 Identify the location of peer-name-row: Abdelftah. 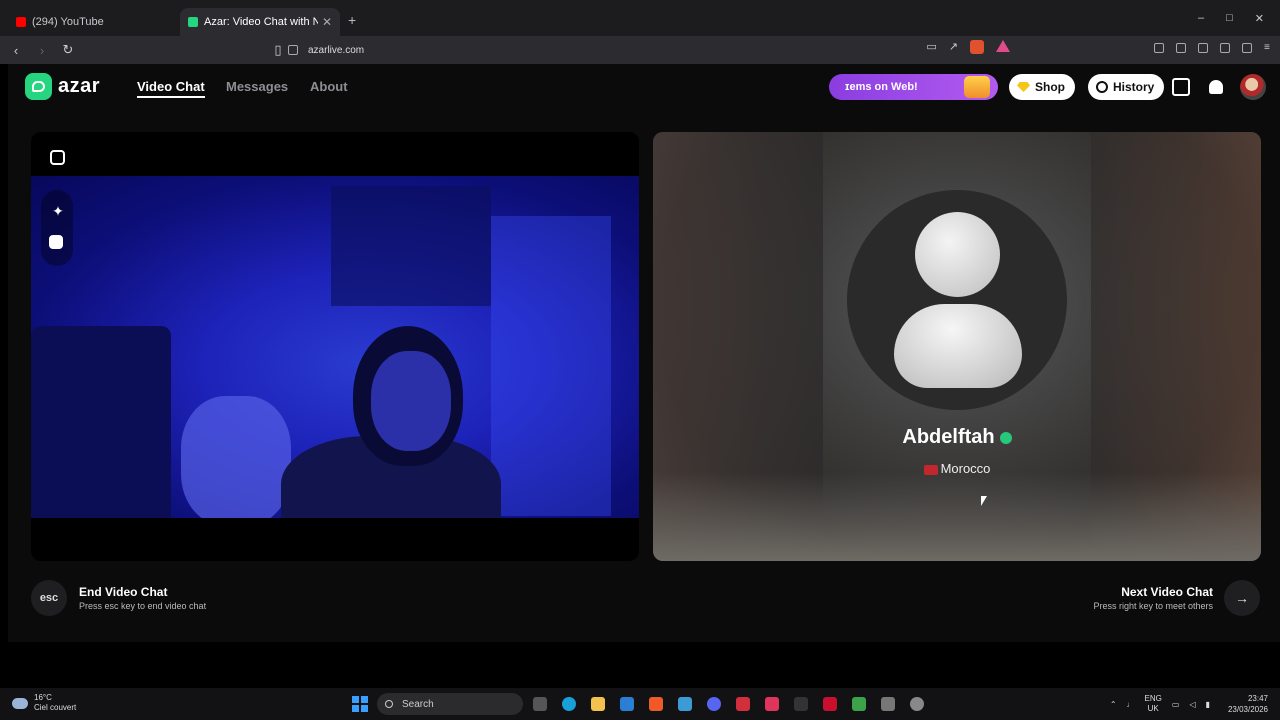
(957, 437).